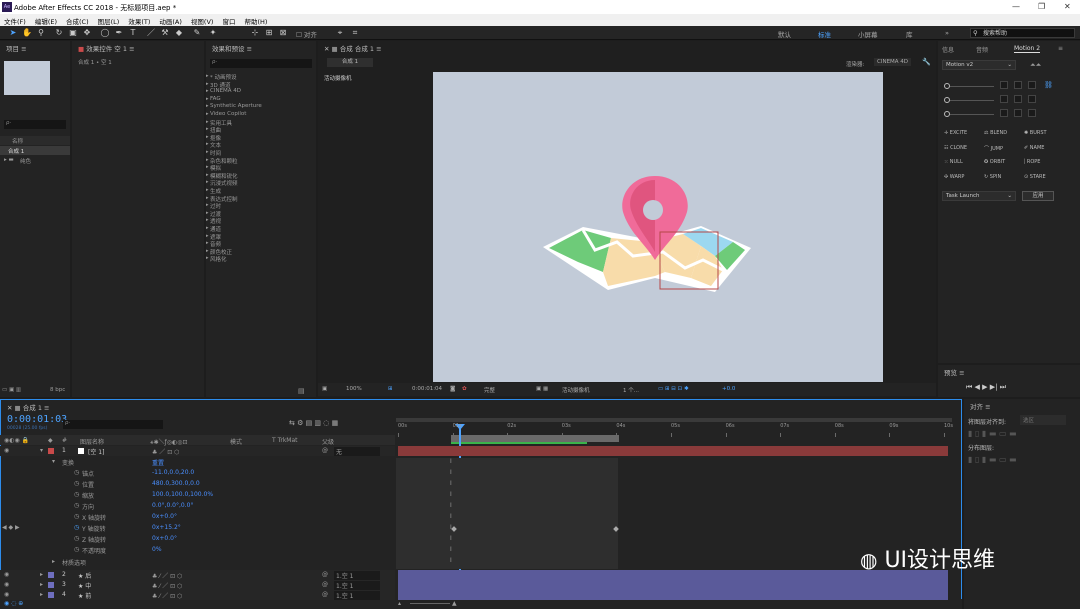 The height and width of the screenshot is (609, 1080). Describe the element at coordinates (73, 33) in the screenshot. I see `camera-tool-icon: ▣` at that location.